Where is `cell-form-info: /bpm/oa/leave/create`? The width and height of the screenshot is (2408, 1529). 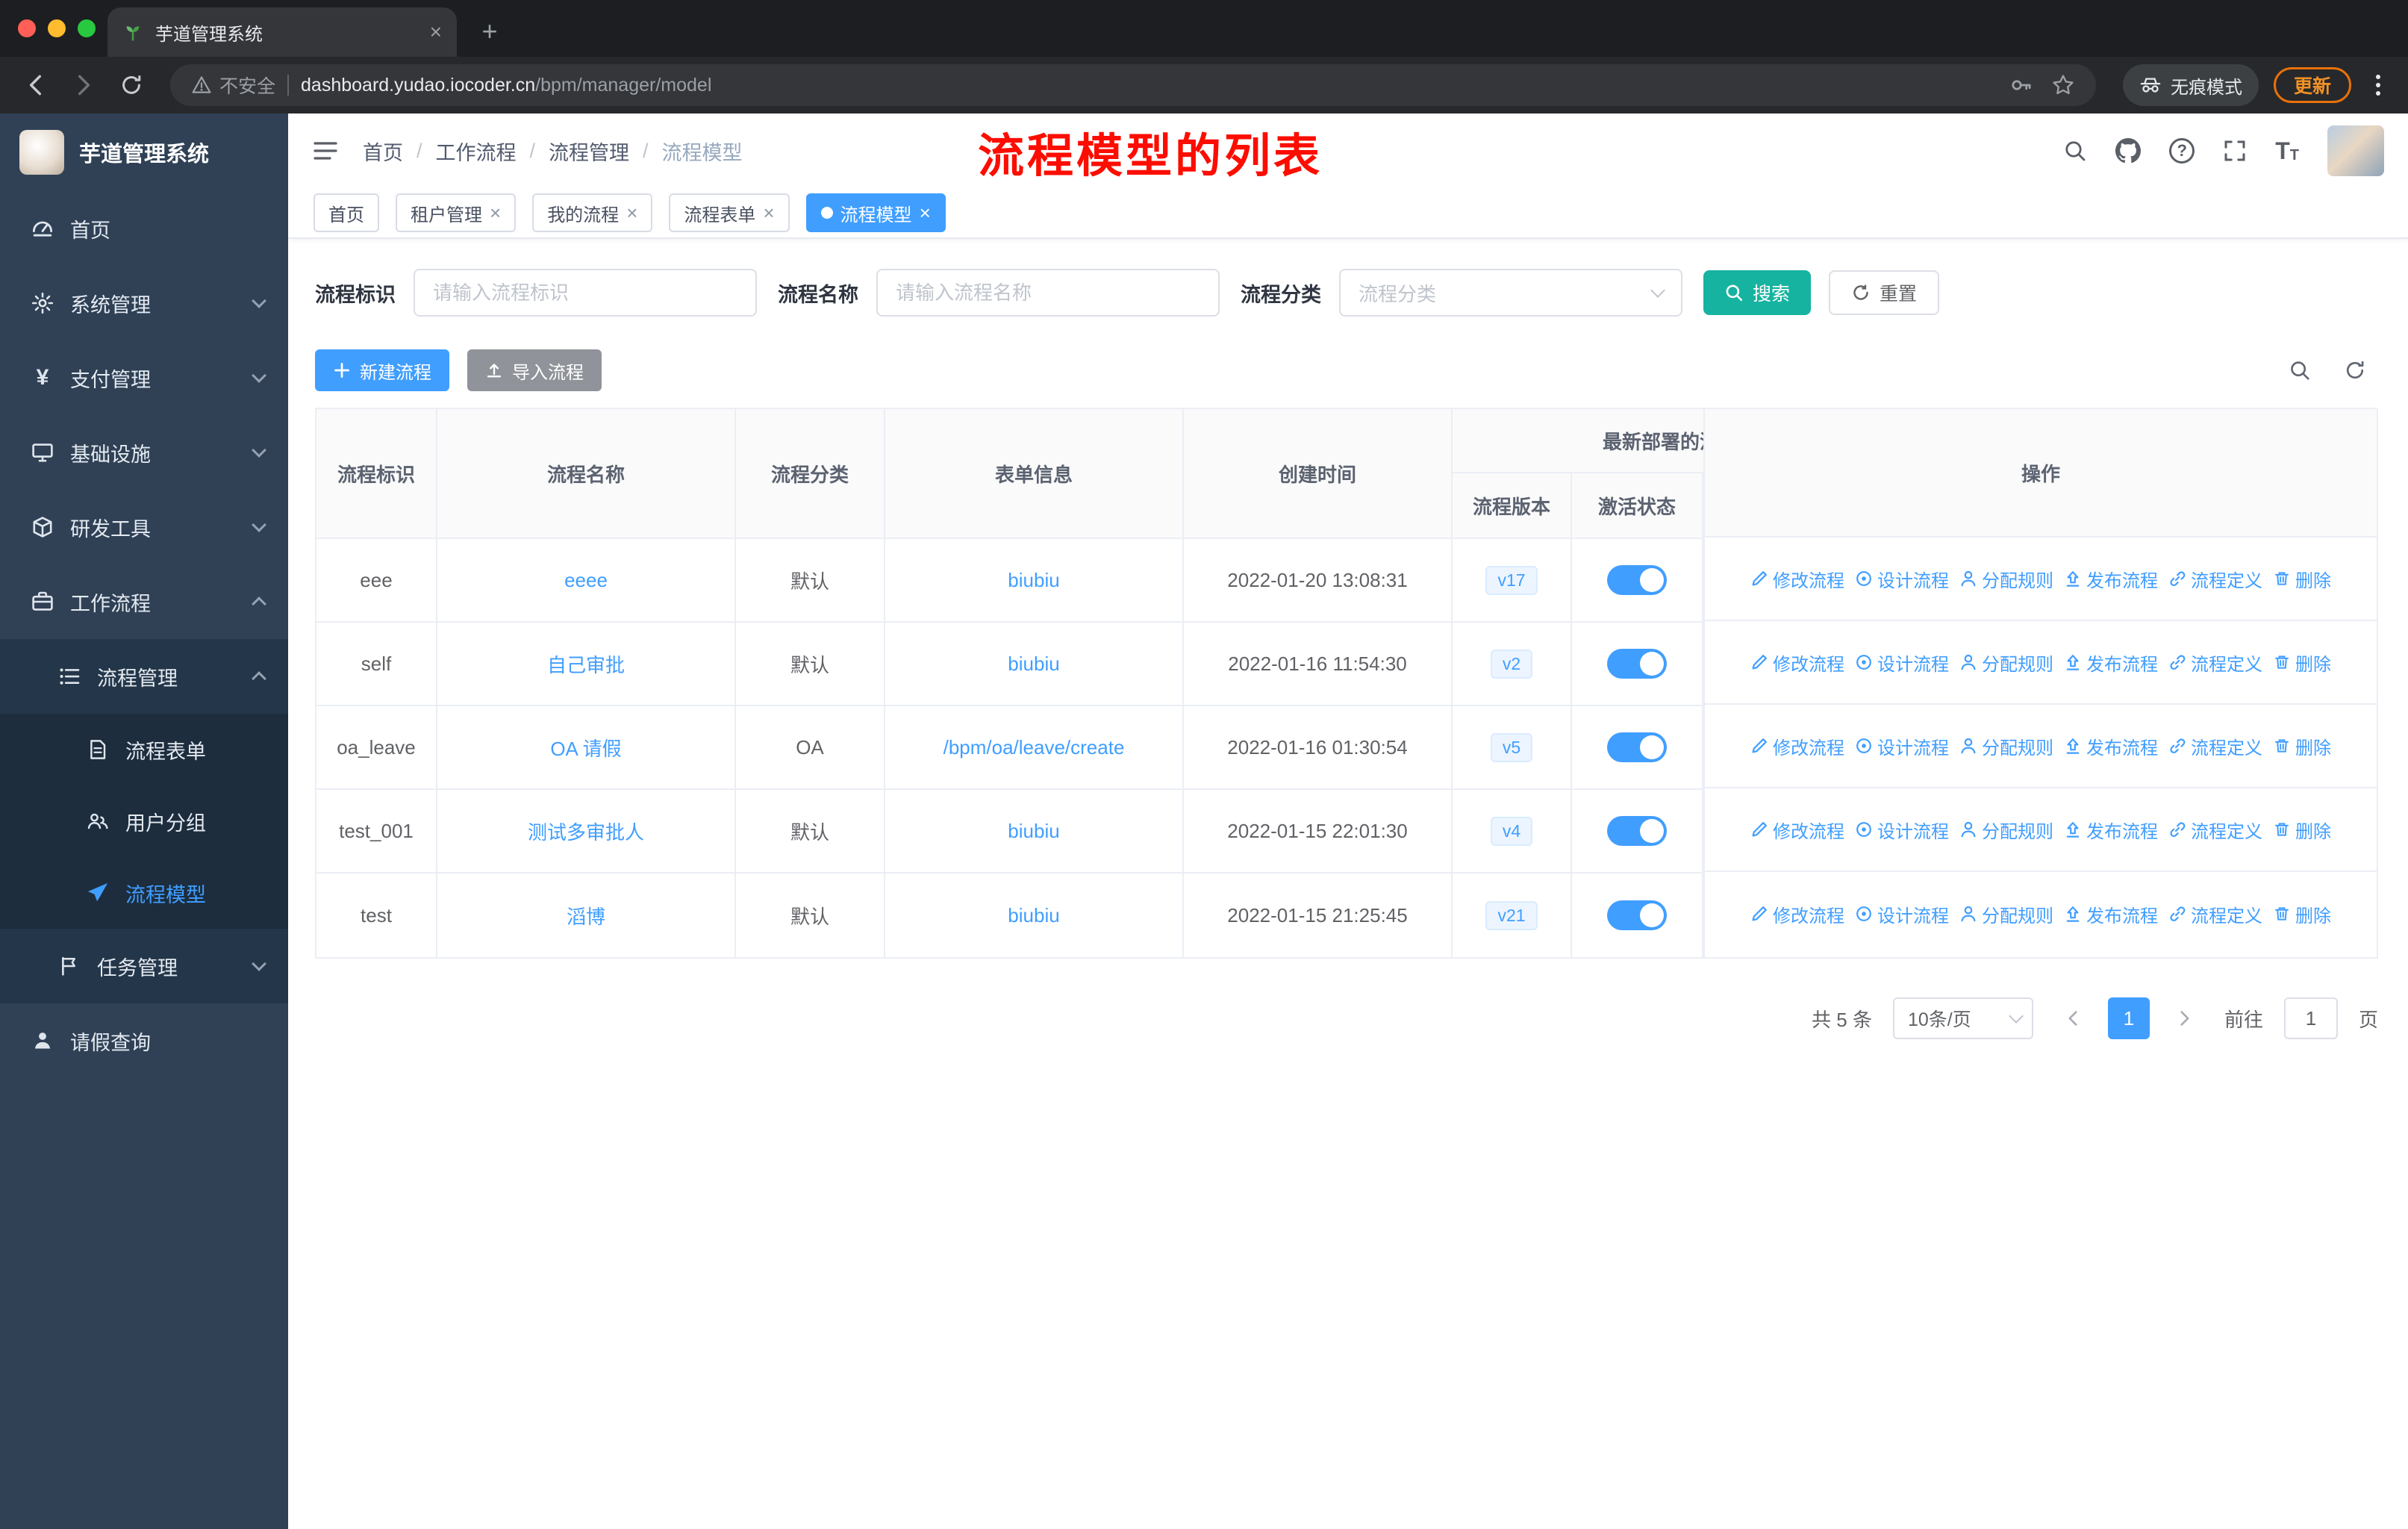 cell-form-info: /bpm/oa/leave/create is located at coordinates (1034, 747).